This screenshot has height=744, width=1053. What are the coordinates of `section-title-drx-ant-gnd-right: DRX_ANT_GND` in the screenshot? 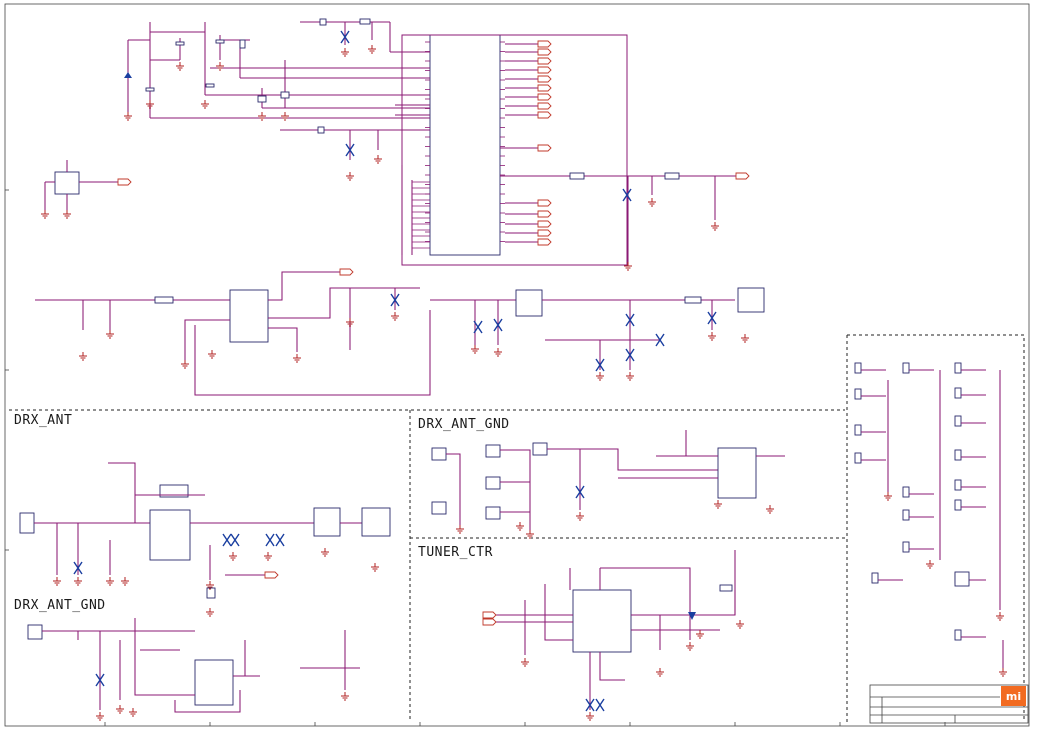 It's located at (464, 424).